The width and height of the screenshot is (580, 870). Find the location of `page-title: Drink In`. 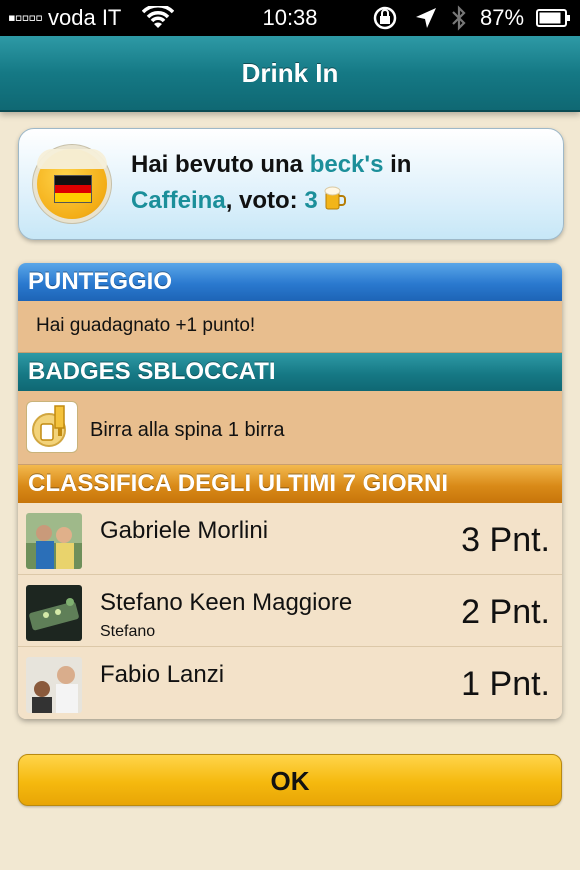

page-title: Drink In is located at coordinates (290, 73).